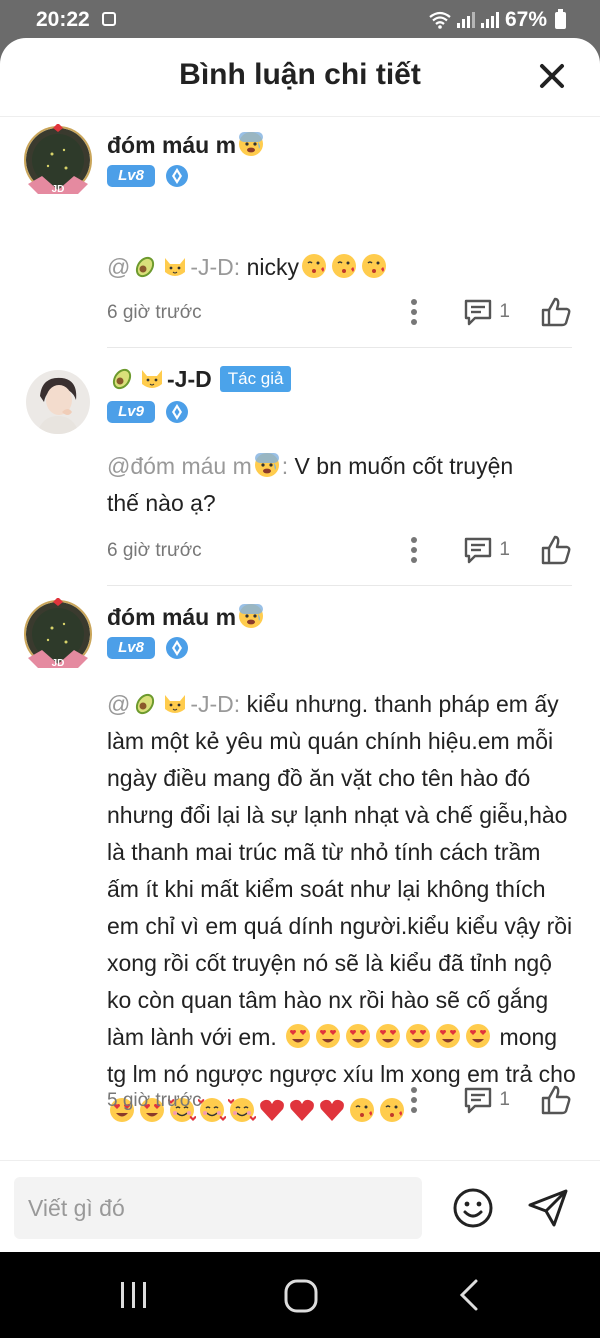  I want to click on page-title: Bình luận chi tiết, so click(300, 74).